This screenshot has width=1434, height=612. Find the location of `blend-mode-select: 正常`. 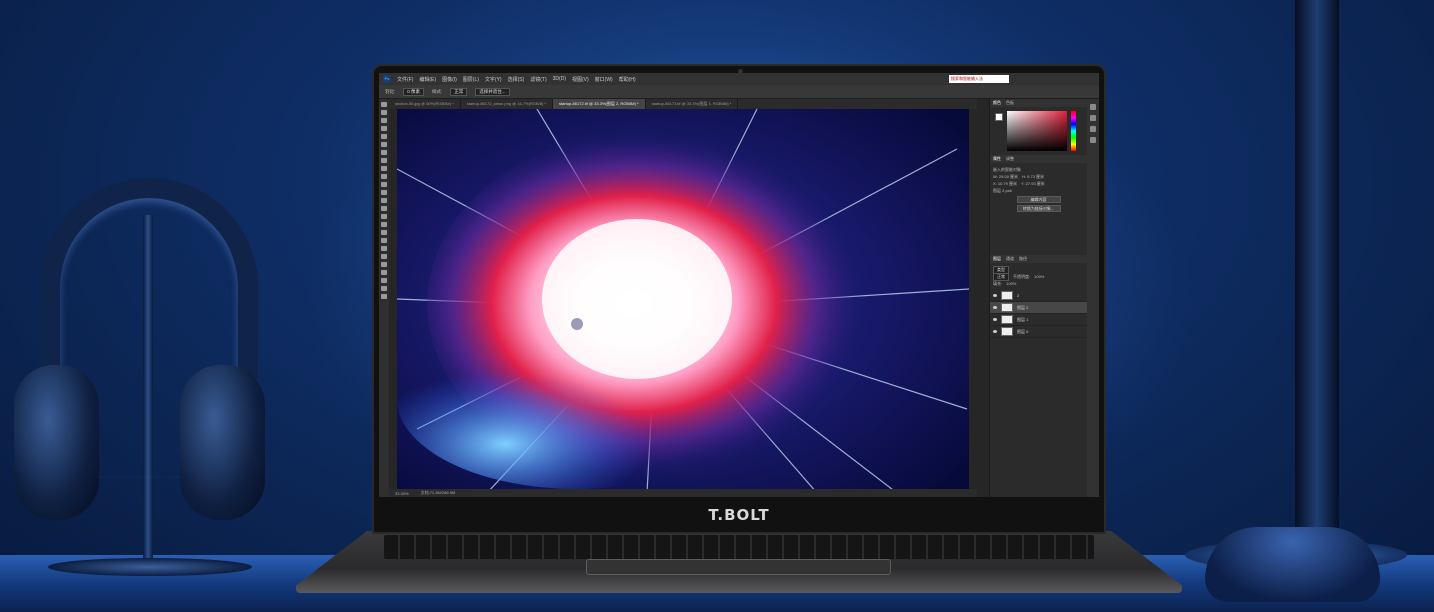

blend-mode-select: 正常 is located at coordinates (1001, 276).